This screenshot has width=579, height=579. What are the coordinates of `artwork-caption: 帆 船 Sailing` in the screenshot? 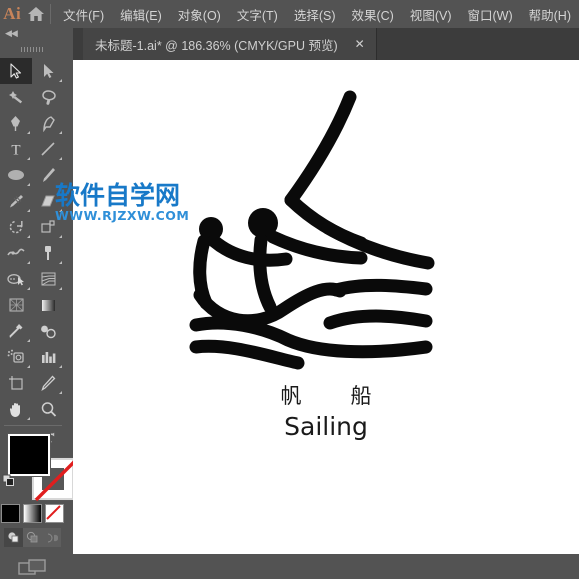 It's located at (326, 410).